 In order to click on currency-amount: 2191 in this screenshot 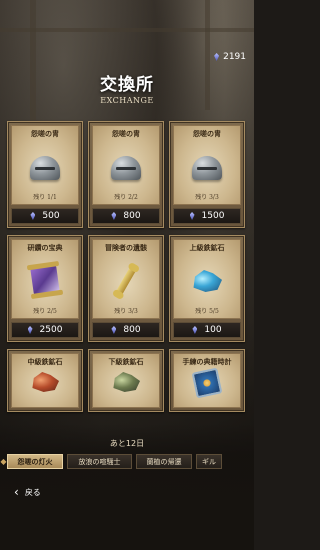, I will do `click(234, 57)`.